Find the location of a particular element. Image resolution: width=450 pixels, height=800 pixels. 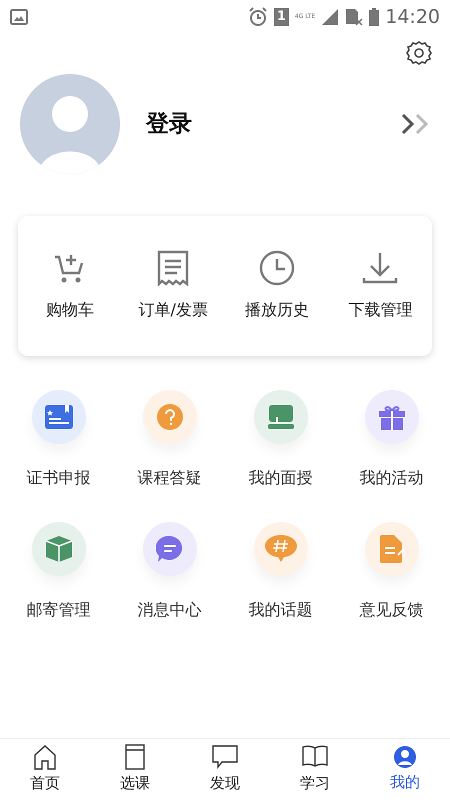

alarm-icon is located at coordinates (258, 17).